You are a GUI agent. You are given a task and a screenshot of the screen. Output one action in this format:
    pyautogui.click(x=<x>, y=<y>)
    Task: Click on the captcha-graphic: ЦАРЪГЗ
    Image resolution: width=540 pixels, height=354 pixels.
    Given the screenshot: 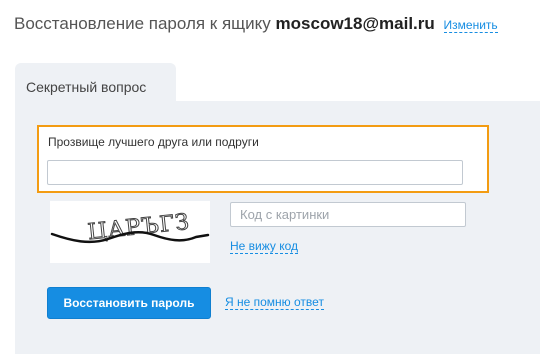 What is the action you would take?
    pyautogui.click(x=130, y=227)
    